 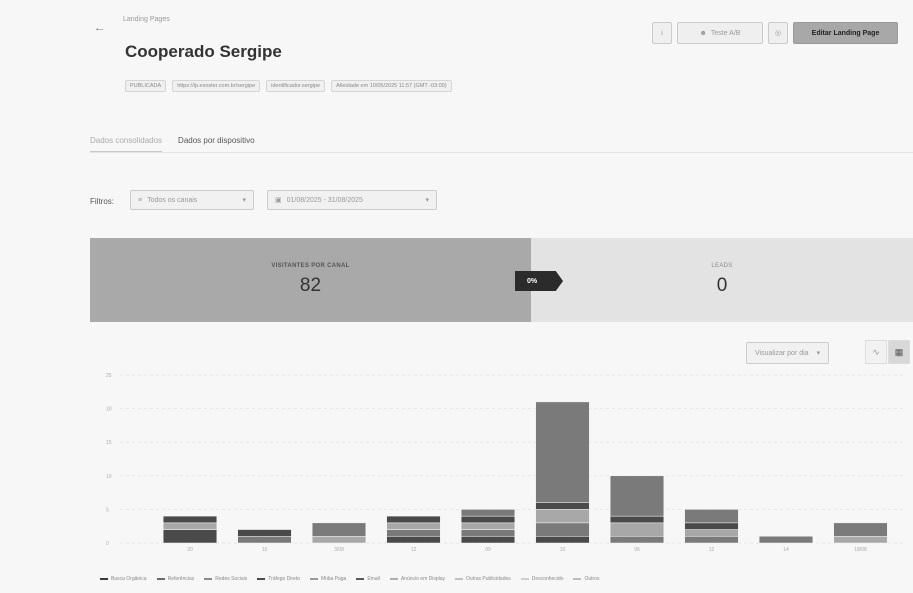 I want to click on legend-label: Redes Sociais, so click(x=231, y=579).